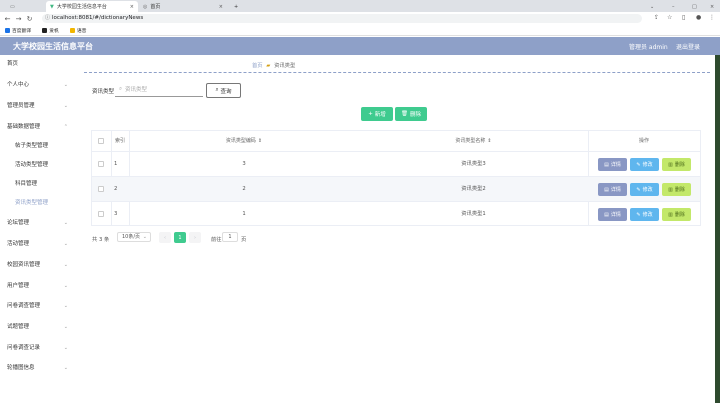 Image resolution: width=720 pixels, height=403 pixels. What do you see at coordinates (342, 18) in the screenshot?
I see `address-bar: ⓘ localhost:8081/#/dictionaryNews` at bounding box center [342, 18].